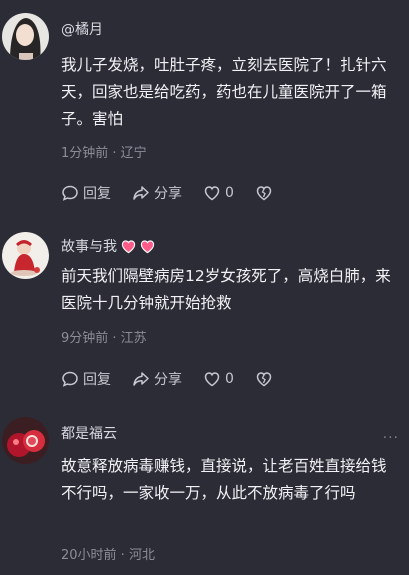 This screenshot has height=575, width=409. I want to click on comment-meta: 9分钟前 · 江苏, so click(104, 338).